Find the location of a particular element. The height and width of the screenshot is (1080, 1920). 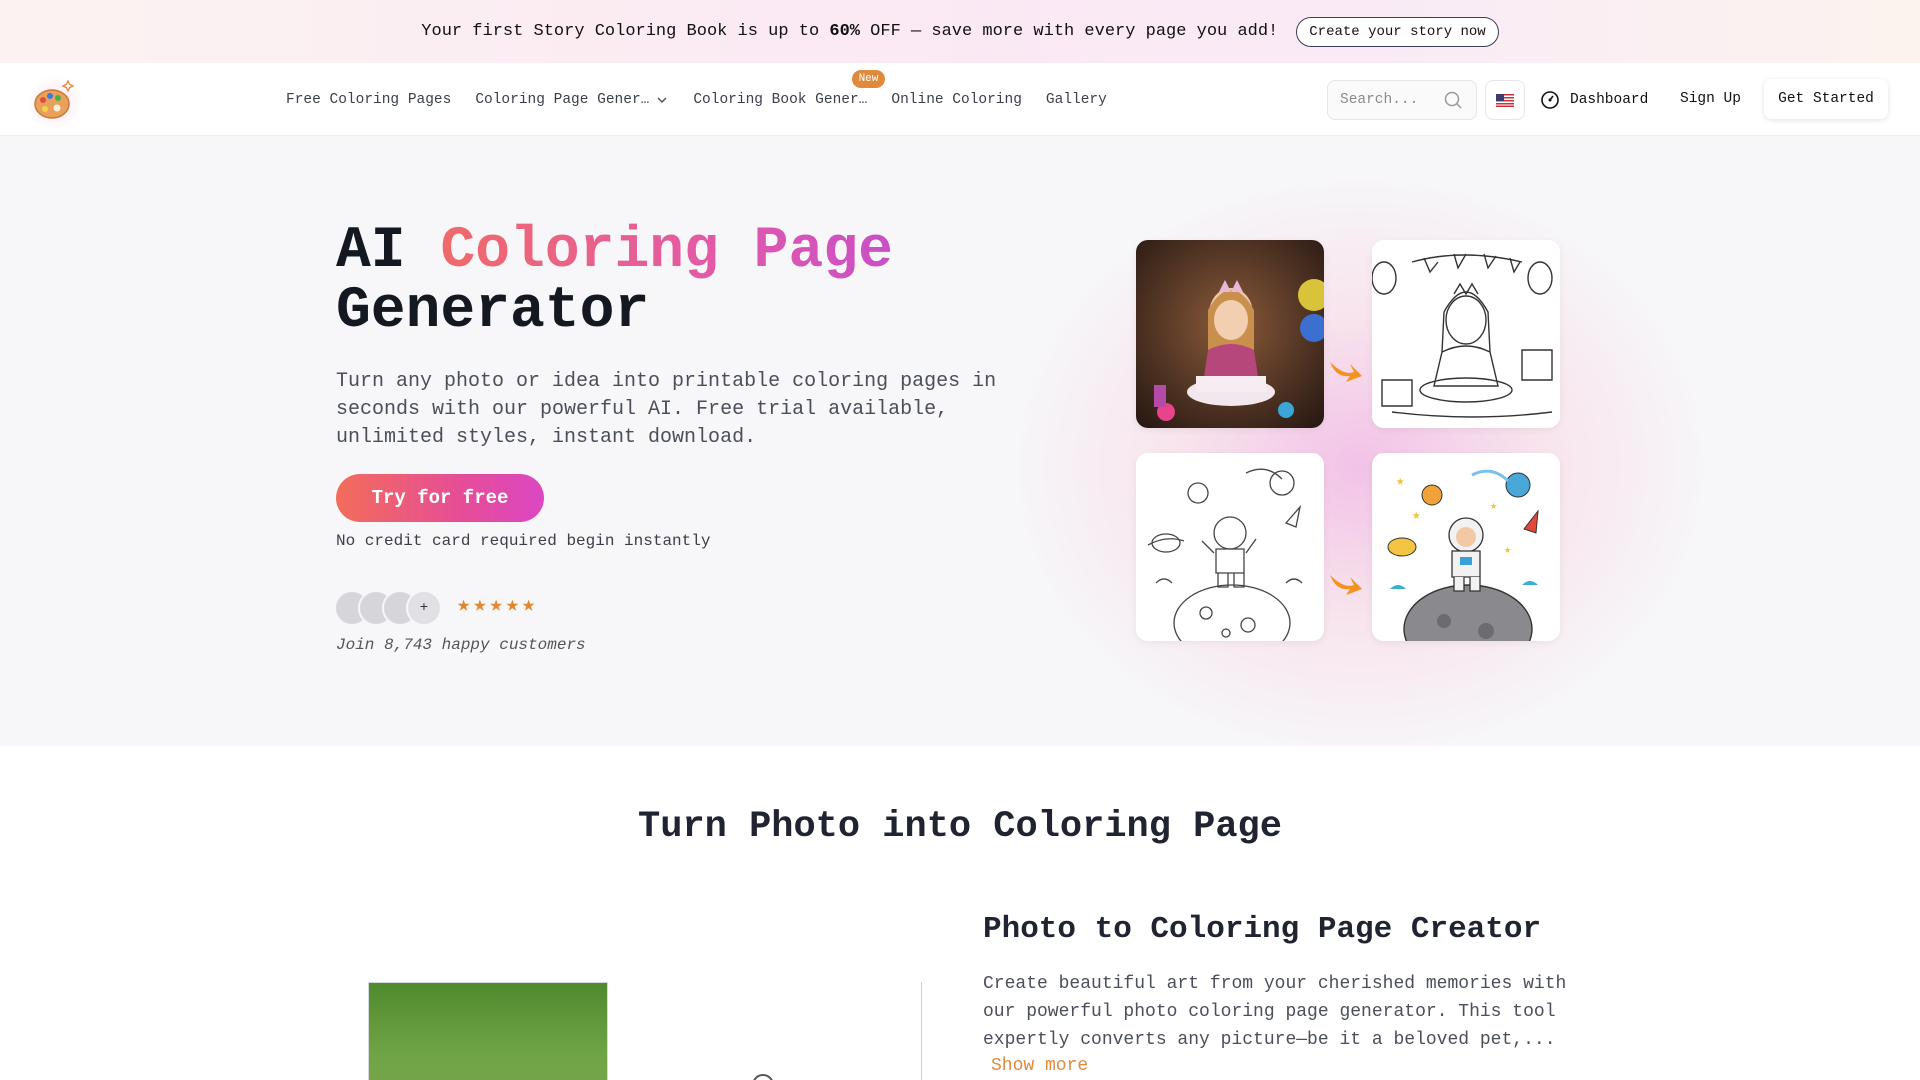

create-story-button: Create your story now is located at coordinates (1397, 31).